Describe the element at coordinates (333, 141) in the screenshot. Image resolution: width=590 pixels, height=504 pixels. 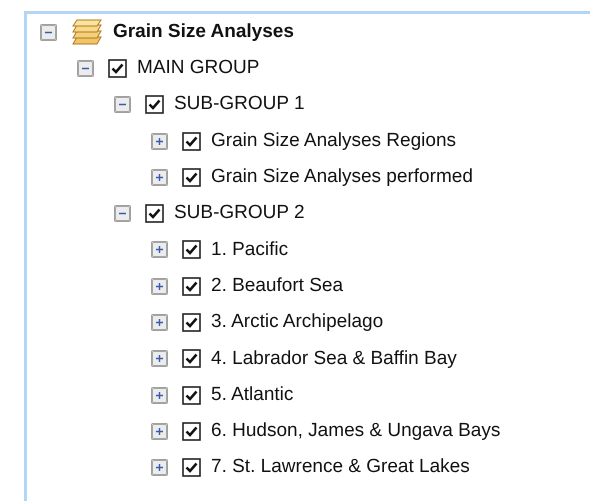
I see `layer-label: Grain Size Analyses Regions` at that location.